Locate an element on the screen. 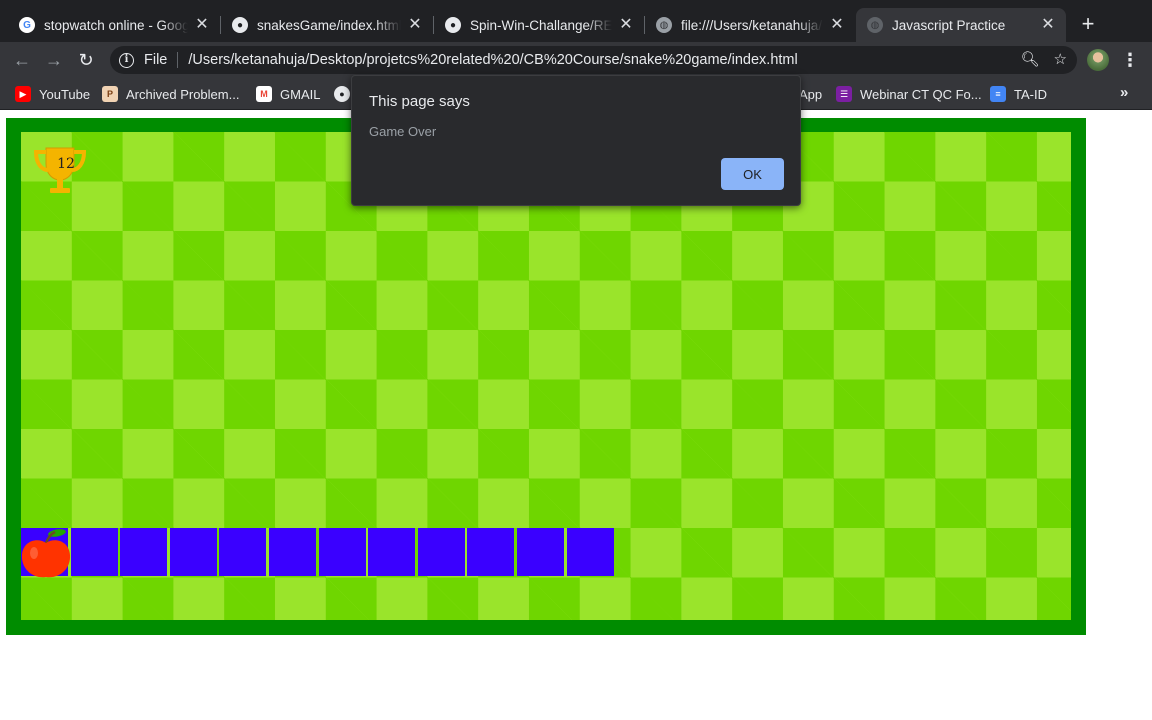  alert-dialog: This page says Game Over OK is located at coordinates (576, 140).